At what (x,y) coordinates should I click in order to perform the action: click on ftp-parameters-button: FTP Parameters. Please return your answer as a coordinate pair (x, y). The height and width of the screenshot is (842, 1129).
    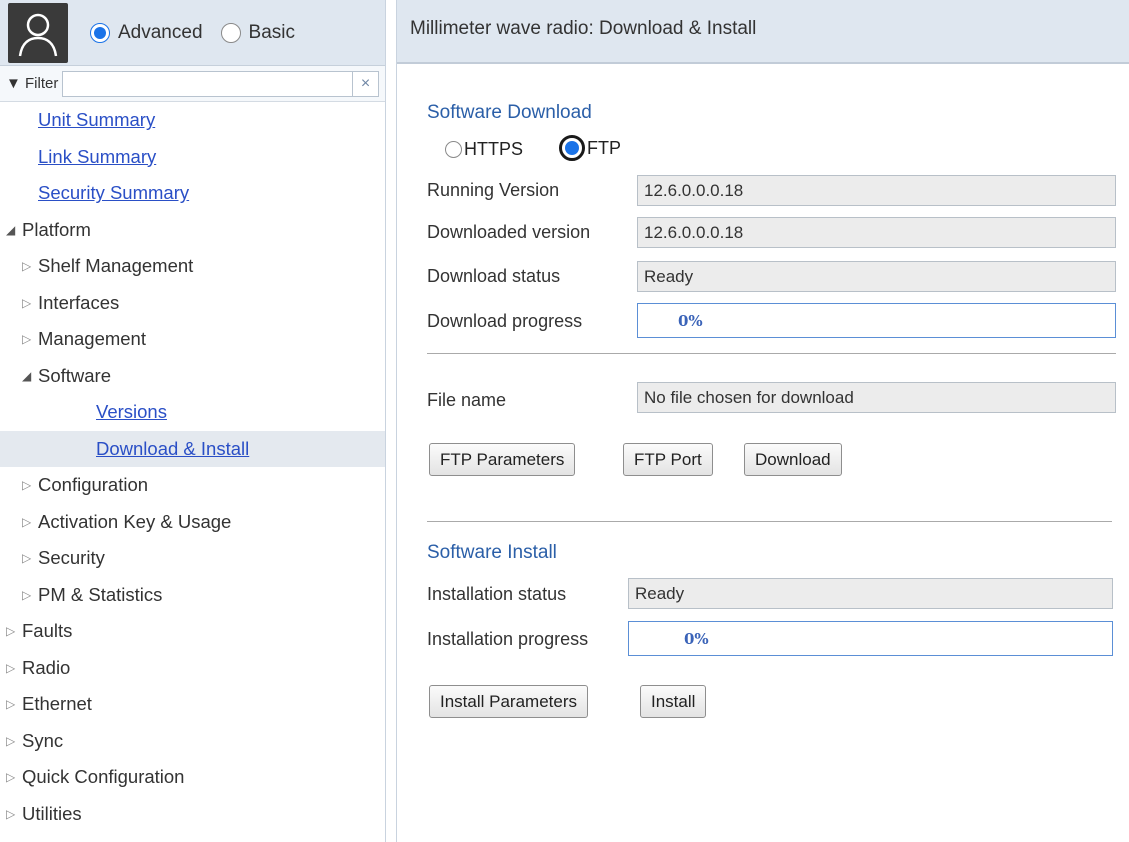
    Looking at the image, I should click on (502, 459).